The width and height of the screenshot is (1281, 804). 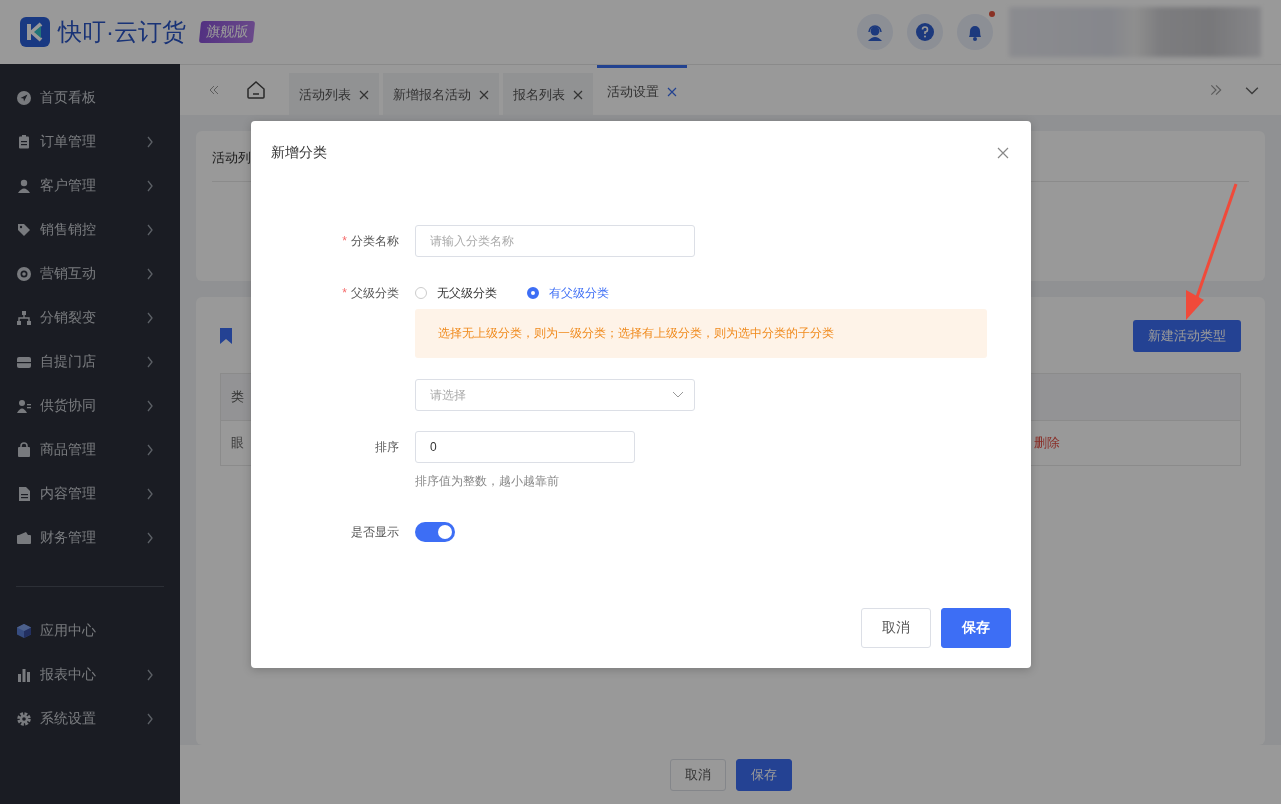 What do you see at coordinates (237, 397) in the screenshot?
I see `column-header: 类` at bounding box center [237, 397].